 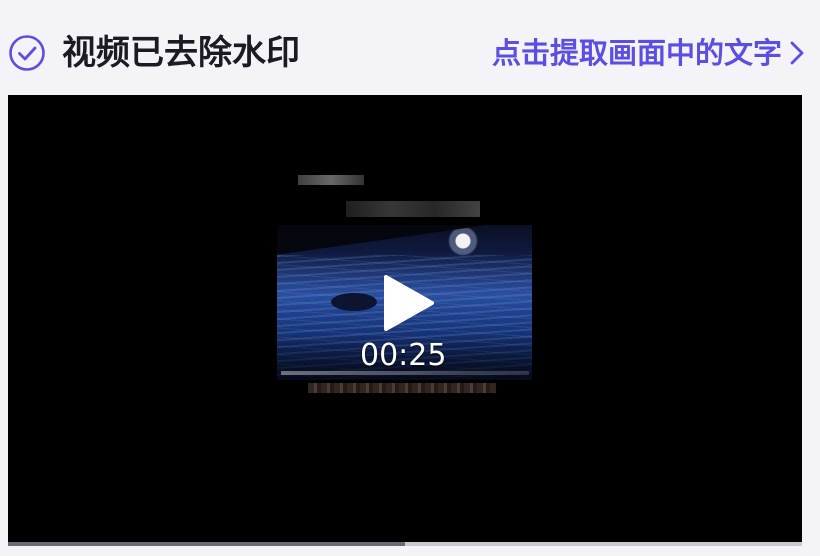 I want to click on thumbnail-progress-line, so click(x=405, y=373).